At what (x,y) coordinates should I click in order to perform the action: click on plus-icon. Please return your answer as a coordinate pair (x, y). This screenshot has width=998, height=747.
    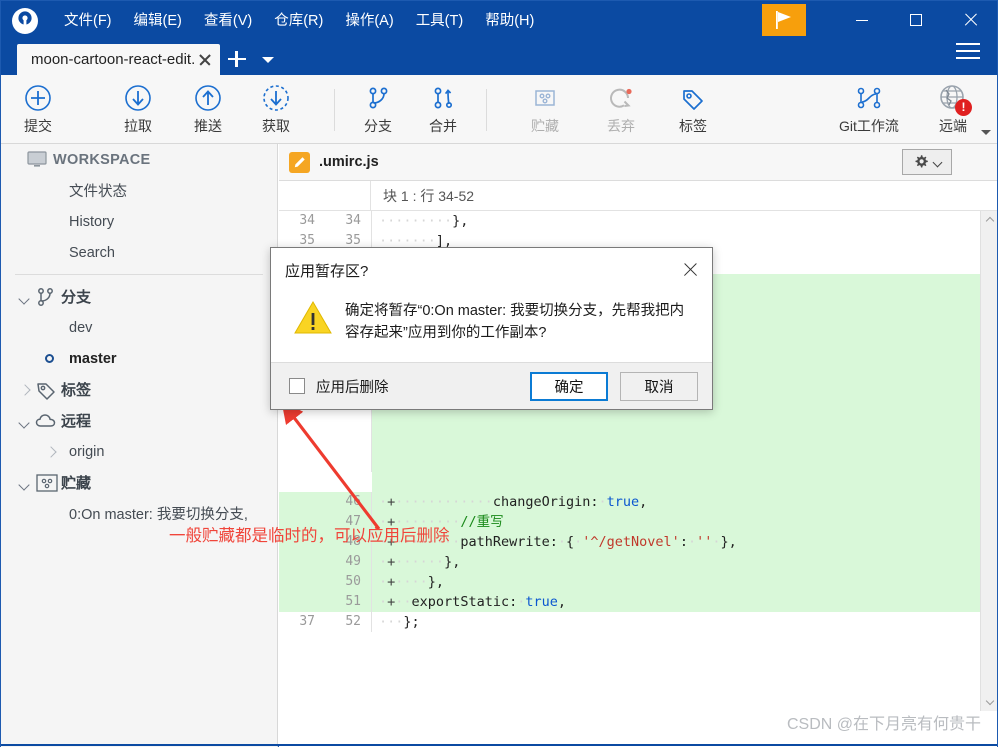
    Looking at the image, I should click on (237, 59).